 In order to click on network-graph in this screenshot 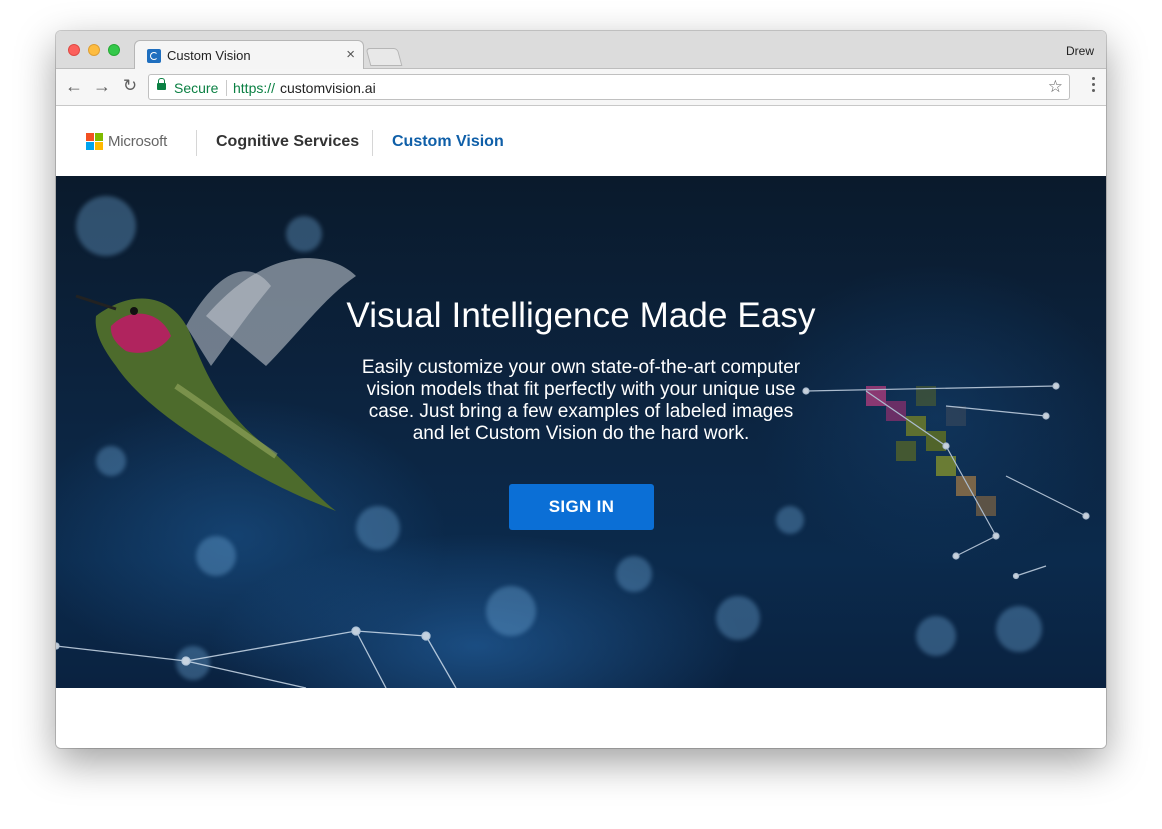, I will do `click(256, 657)`.